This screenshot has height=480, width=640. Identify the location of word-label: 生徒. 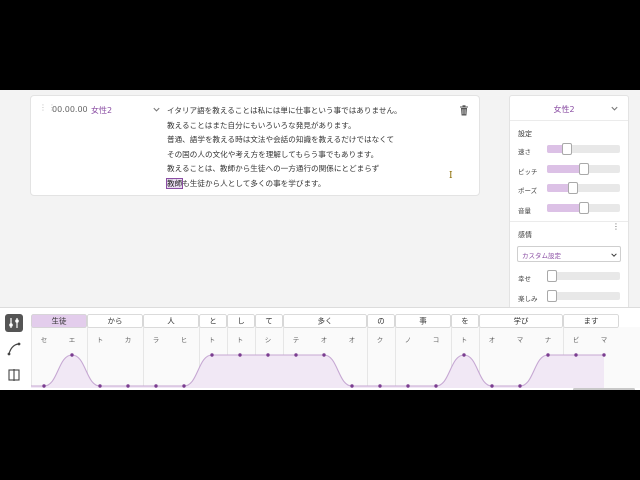
(59, 321).